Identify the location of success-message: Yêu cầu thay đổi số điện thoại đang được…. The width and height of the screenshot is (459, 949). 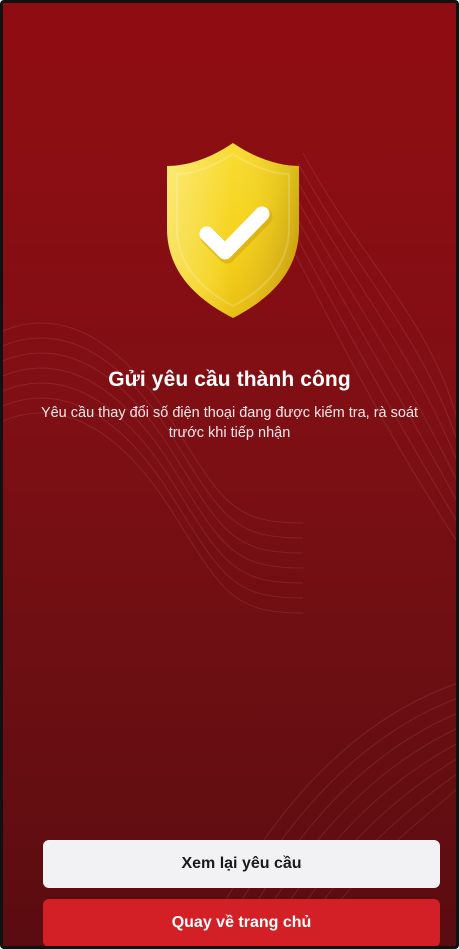
(229, 423).